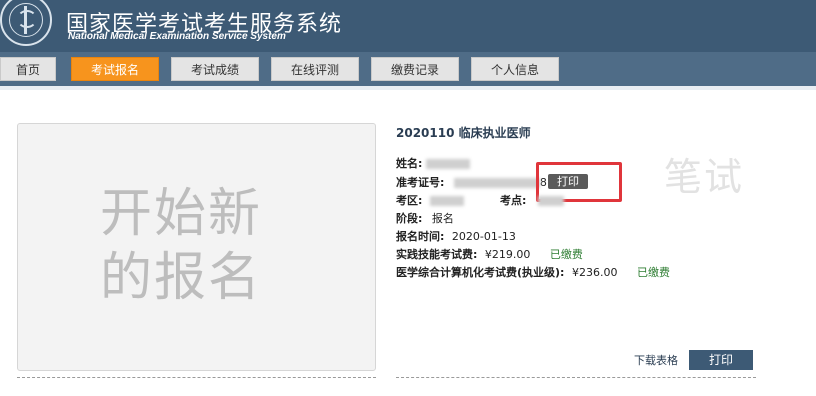 Image resolution: width=816 pixels, height=396 pixels. I want to click on fee1-row: 实践技能考试费: ¥219.00 已缴费, so click(489, 254).